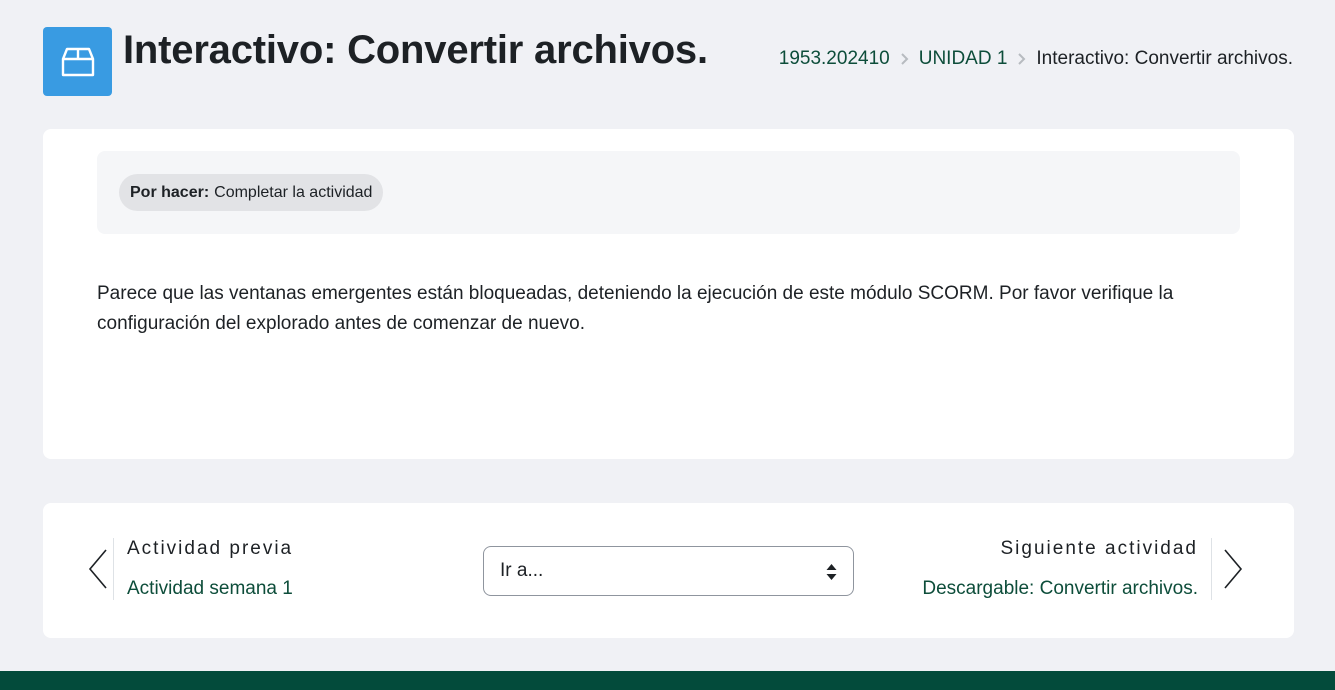  What do you see at coordinates (210, 548) in the screenshot?
I see `previous-activity-heading: Actividad previa` at bounding box center [210, 548].